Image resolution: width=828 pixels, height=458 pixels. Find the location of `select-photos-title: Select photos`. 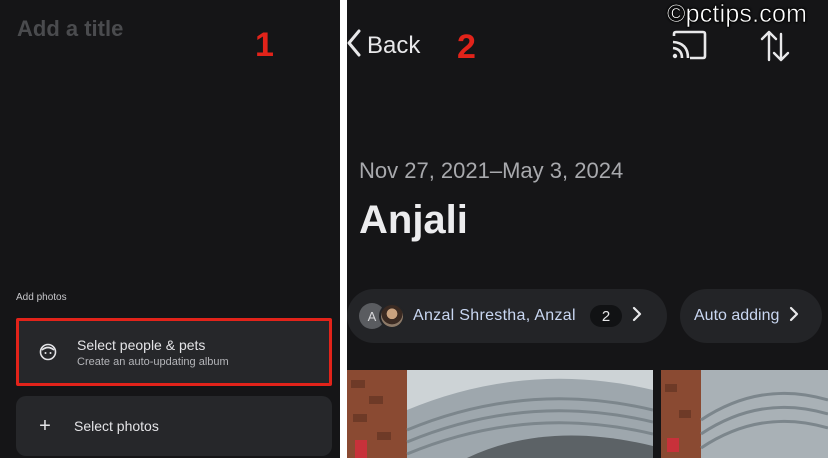

select-photos-title: Select photos is located at coordinates (116, 426).